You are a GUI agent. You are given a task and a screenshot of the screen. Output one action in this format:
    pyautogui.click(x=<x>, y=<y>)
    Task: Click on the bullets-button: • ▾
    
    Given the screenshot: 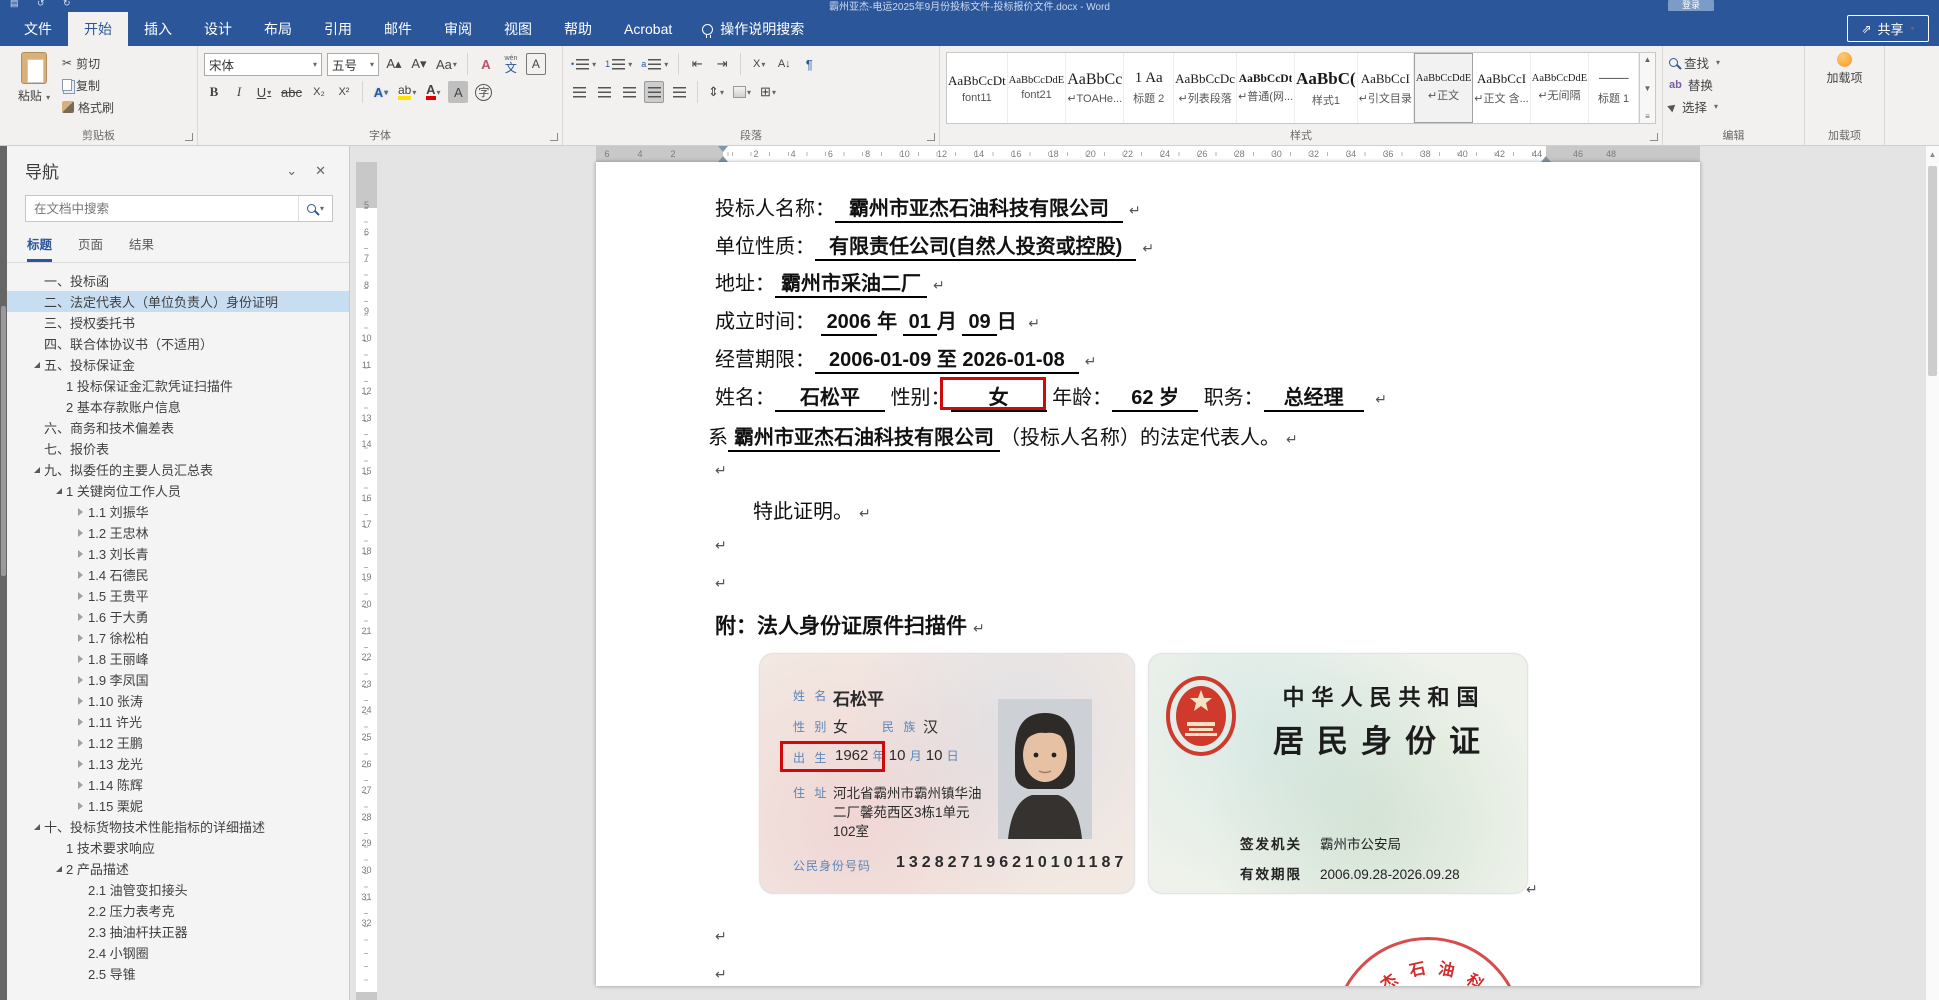 What is the action you would take?
    pyautogui.click(x=583, y=64)
    